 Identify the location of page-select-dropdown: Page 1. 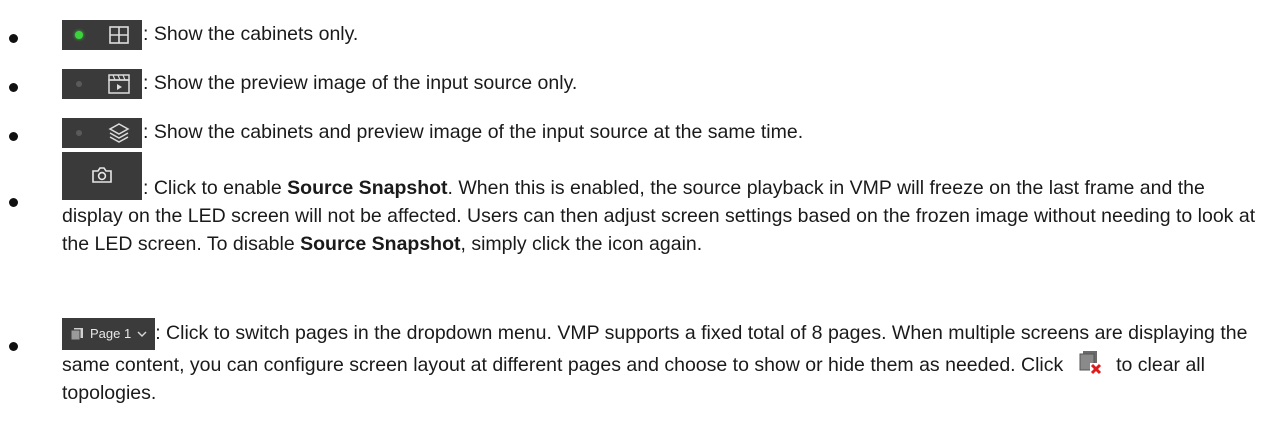
(109, 334).